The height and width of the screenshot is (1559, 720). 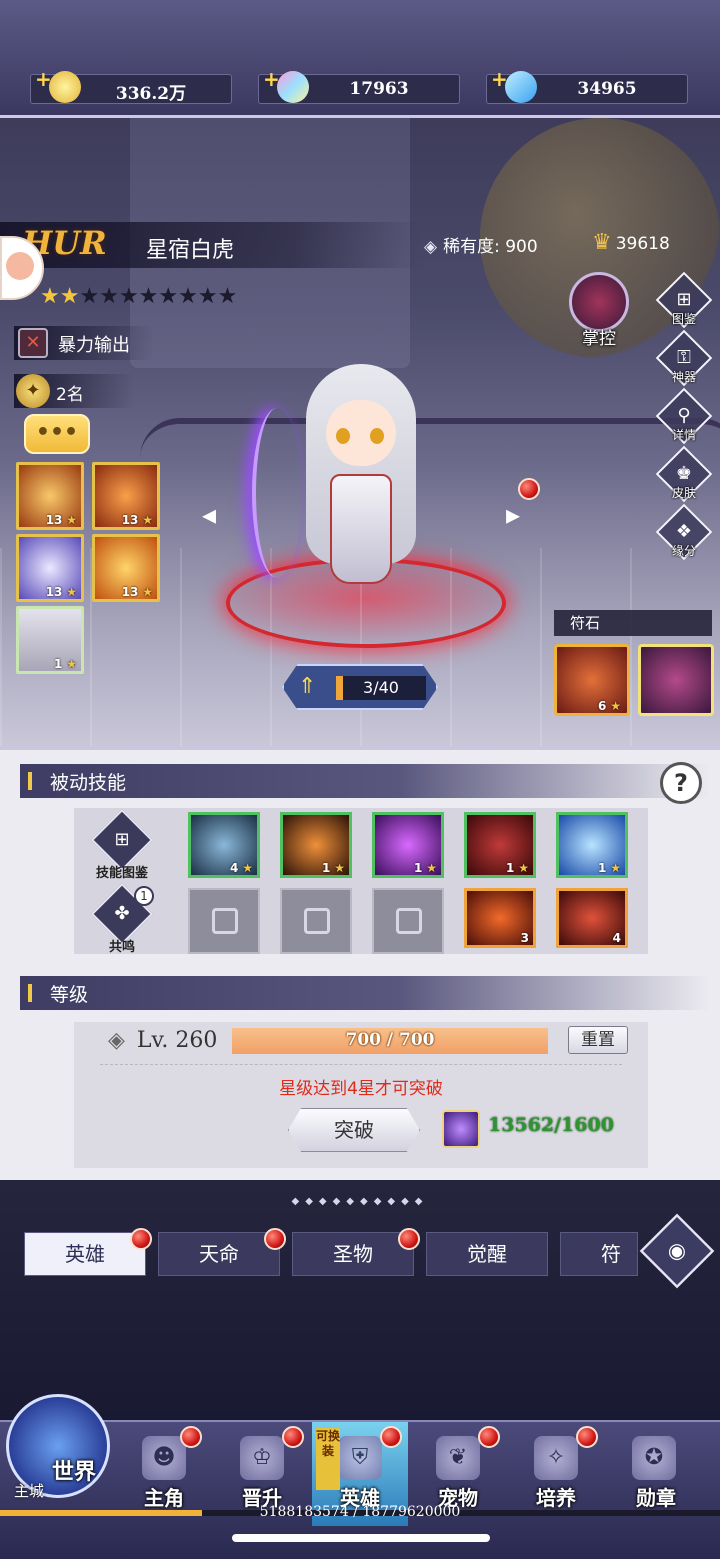 What do you see at coordinates (616, 938) in the screenshot?
I see `skill-level: 4` at bounding box center [616, 938].